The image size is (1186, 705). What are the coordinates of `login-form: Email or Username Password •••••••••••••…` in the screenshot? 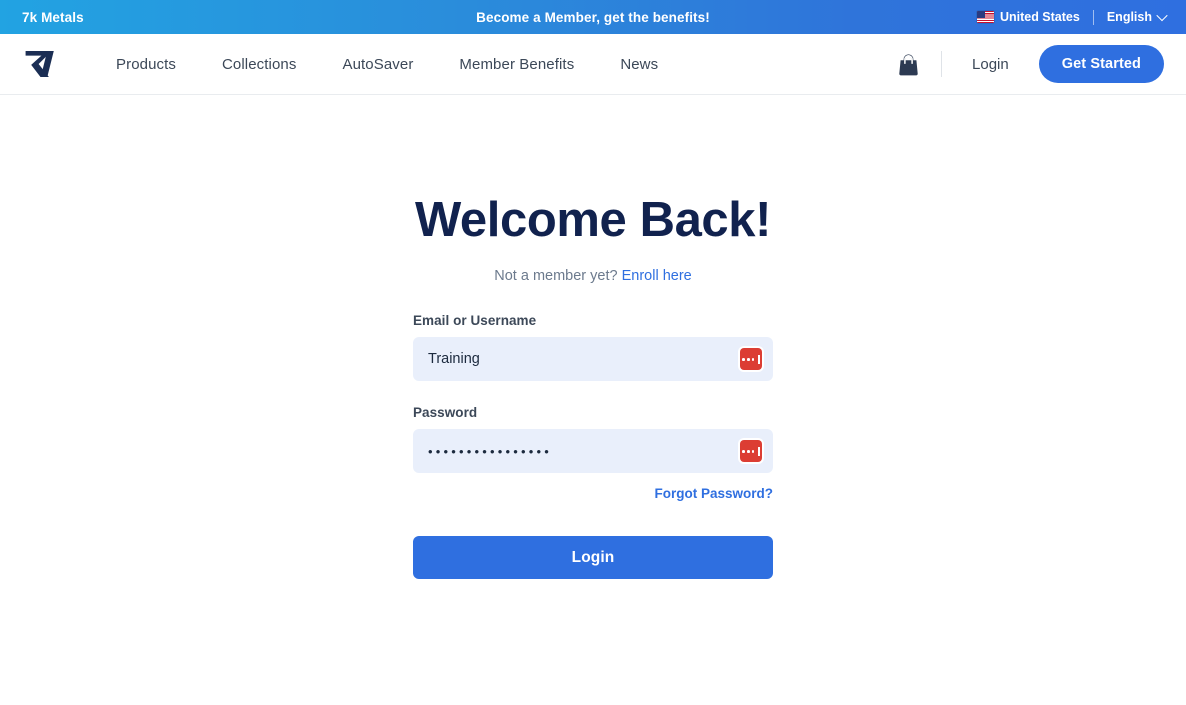 It's located at (593, 446).